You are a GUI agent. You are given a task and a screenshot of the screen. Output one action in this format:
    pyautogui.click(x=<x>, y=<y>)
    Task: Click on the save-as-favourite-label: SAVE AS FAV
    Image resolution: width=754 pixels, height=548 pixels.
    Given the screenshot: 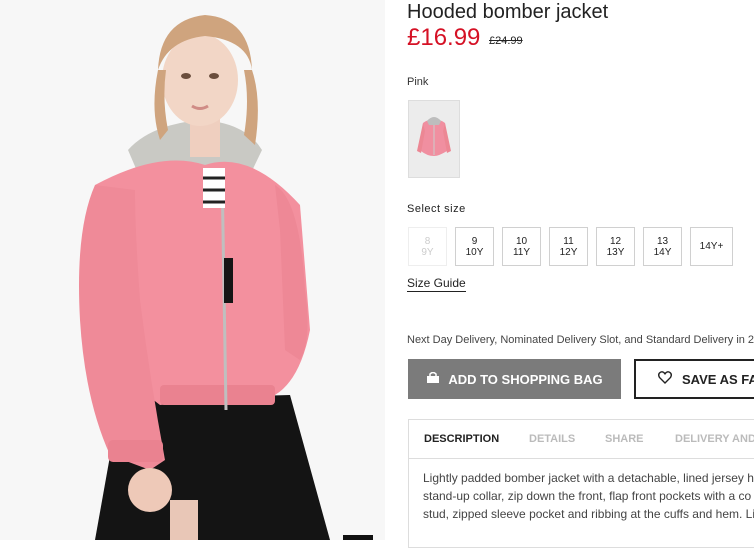 What is the action you would take?
    pyautogui.click(x=718, y=379)
    